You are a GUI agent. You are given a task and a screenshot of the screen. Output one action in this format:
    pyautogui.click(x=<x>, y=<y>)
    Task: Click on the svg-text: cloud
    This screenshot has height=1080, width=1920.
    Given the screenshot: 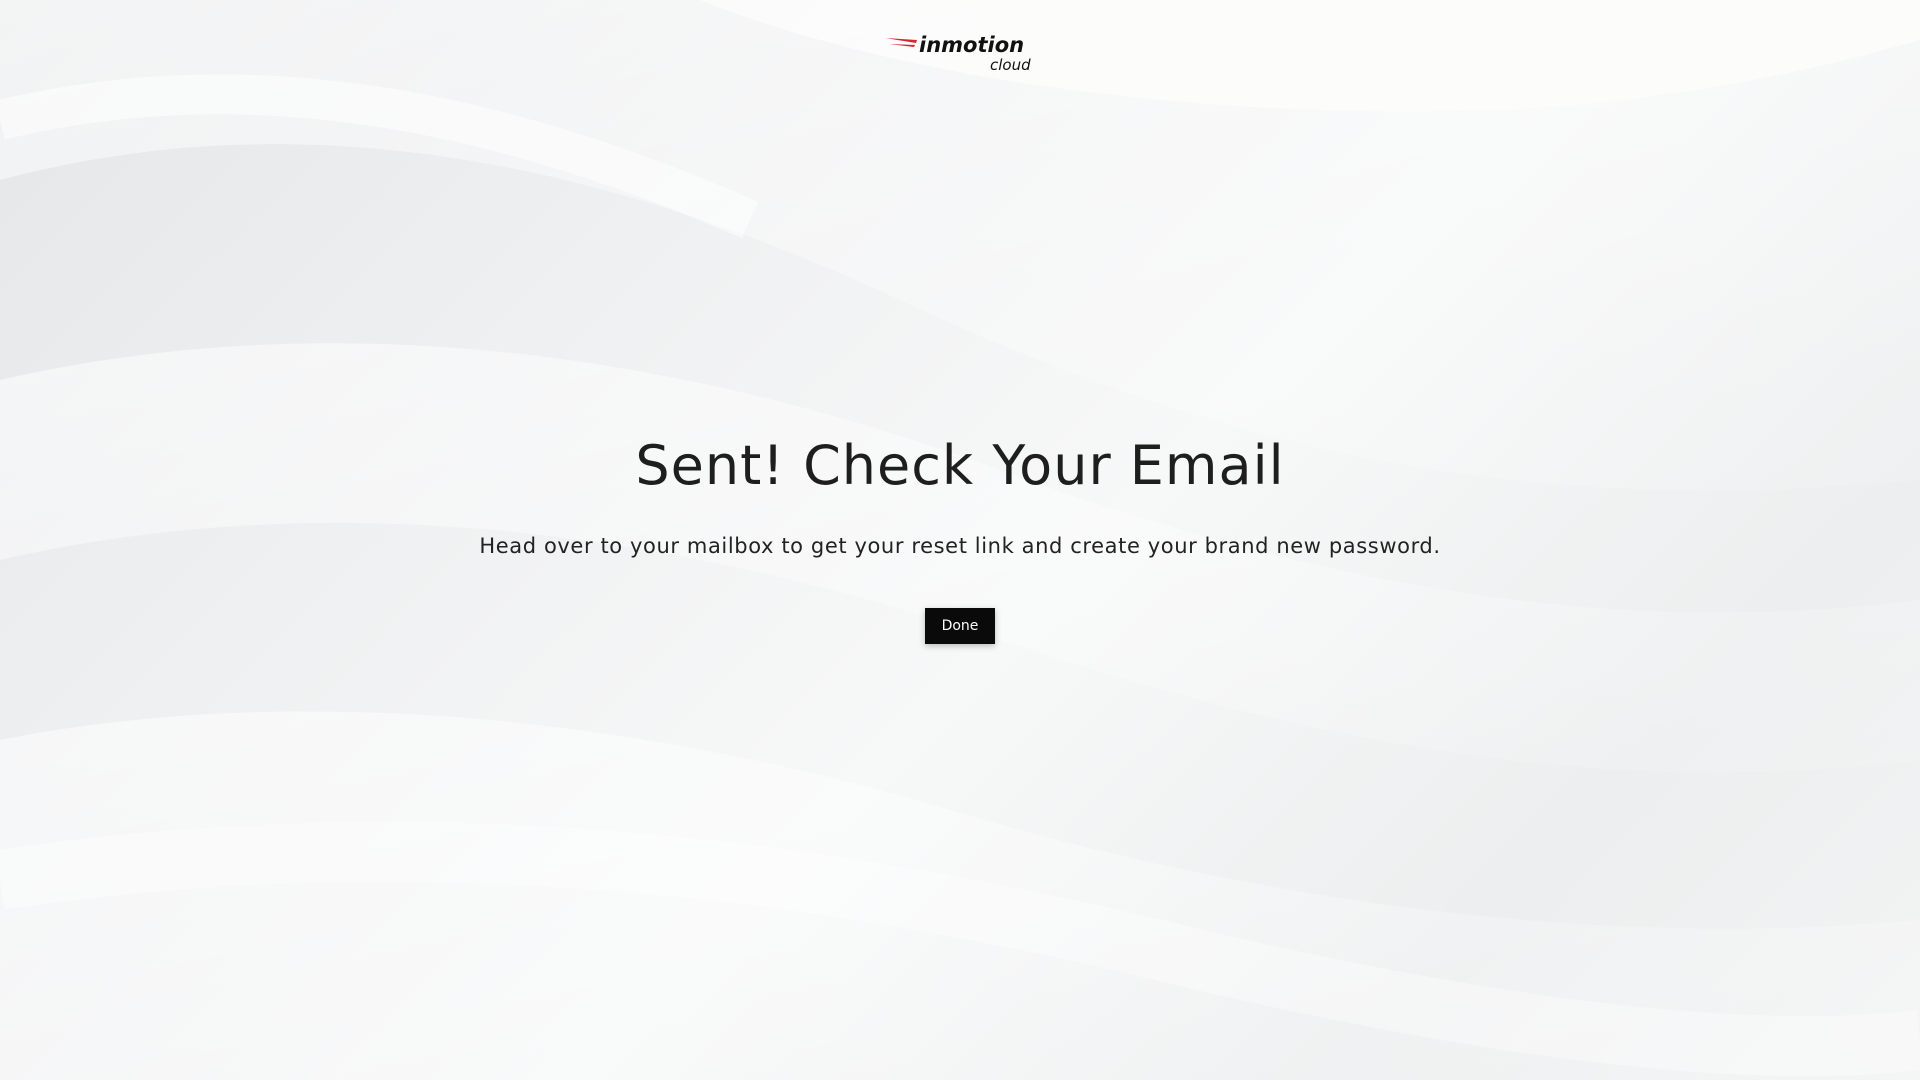 What is the action you would take?
    pyautogui.click(x=1010, y=65)
    